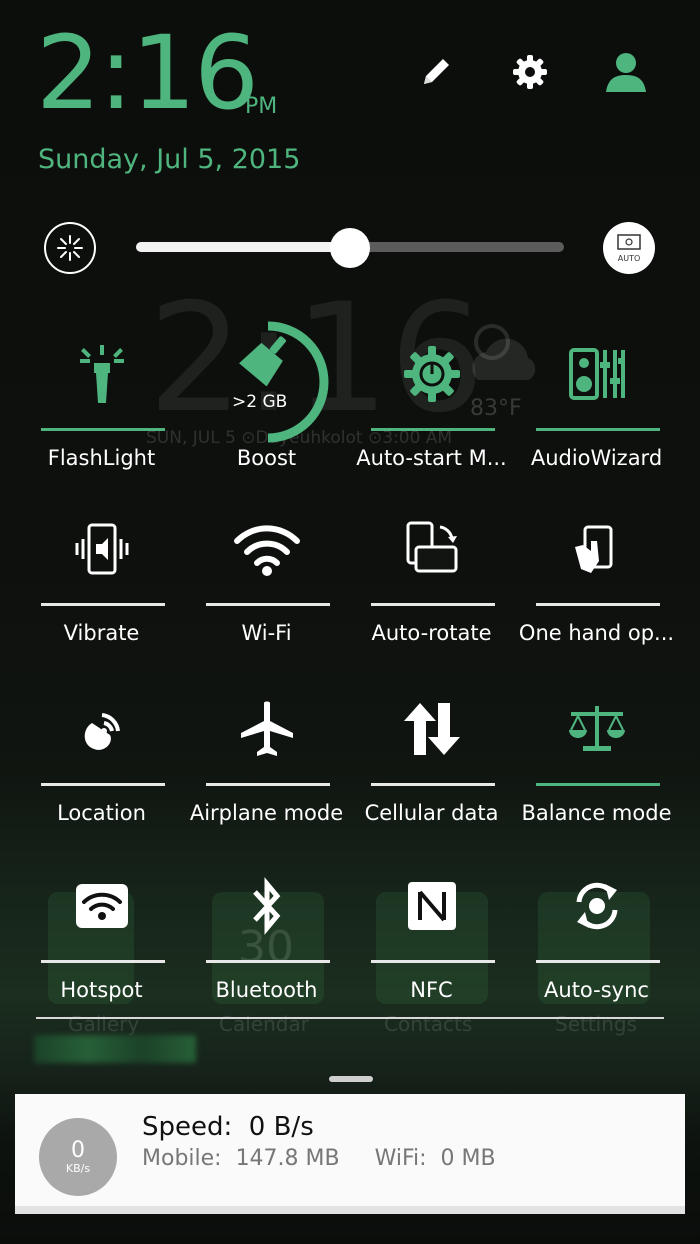 The width and height of the screenshot is (700, 1244). Describe the element at coordinates (268, 784) in the screenshot. I see `tile-airplane-status-bar` at that location.